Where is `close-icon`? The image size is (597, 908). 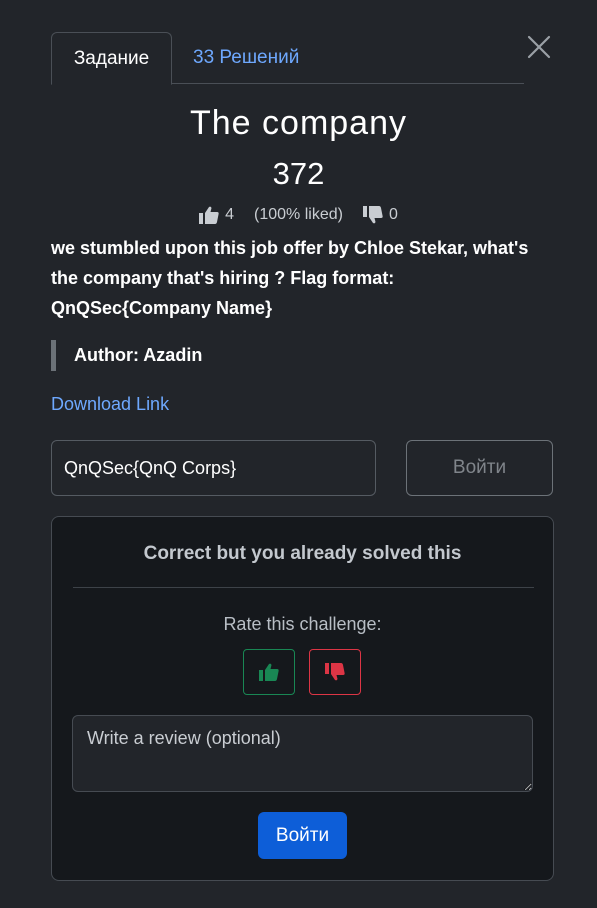
close-icon is located at coordinates (539, 47).